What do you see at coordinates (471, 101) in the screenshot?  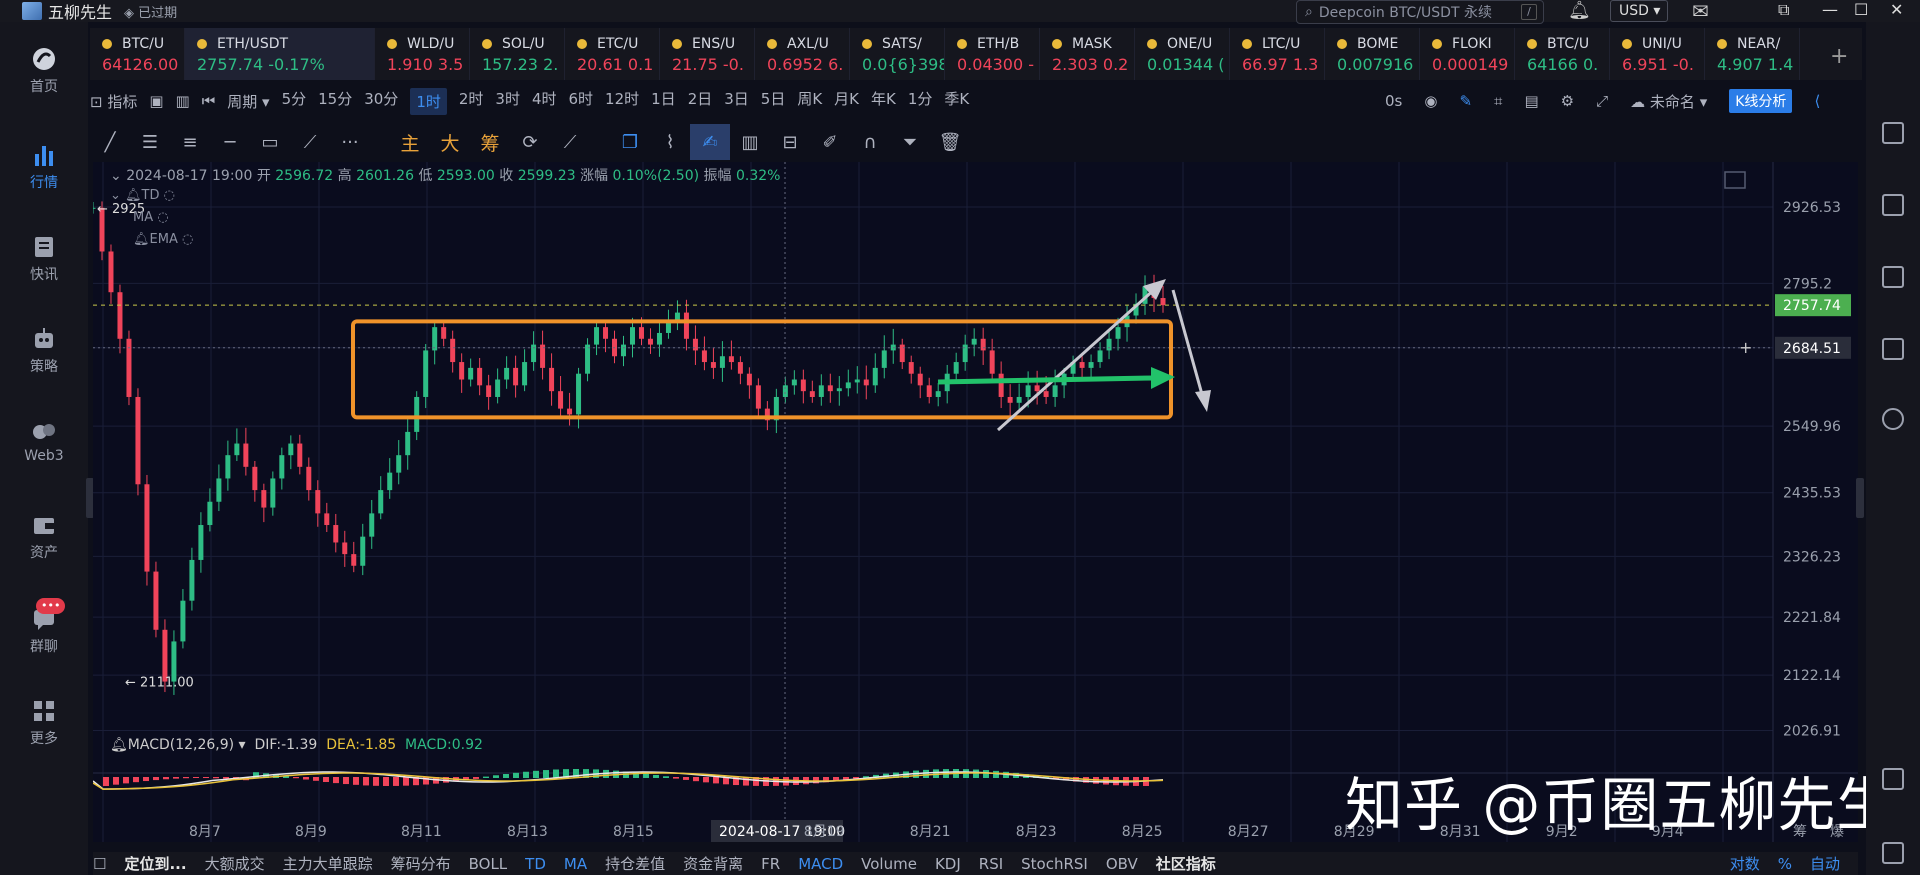 I see `interval-button: 2时` at bounding box center [471, 101].